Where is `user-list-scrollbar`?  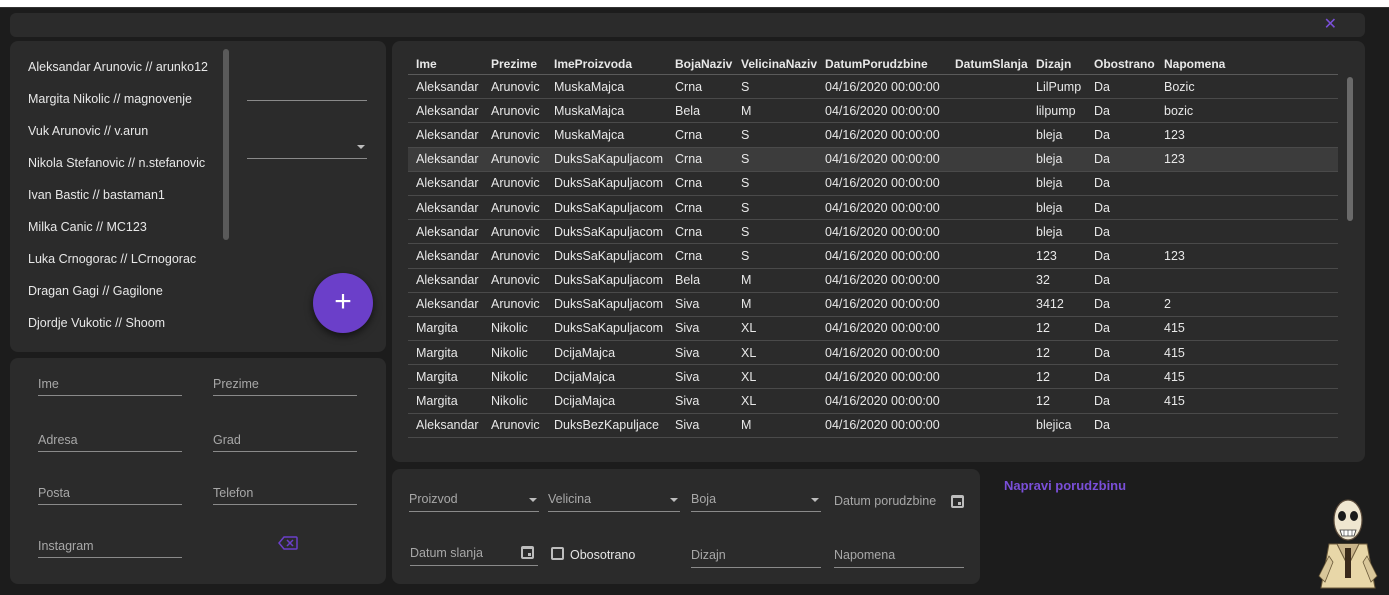
user-list-scrollbar is located at coordinates (226, 144).